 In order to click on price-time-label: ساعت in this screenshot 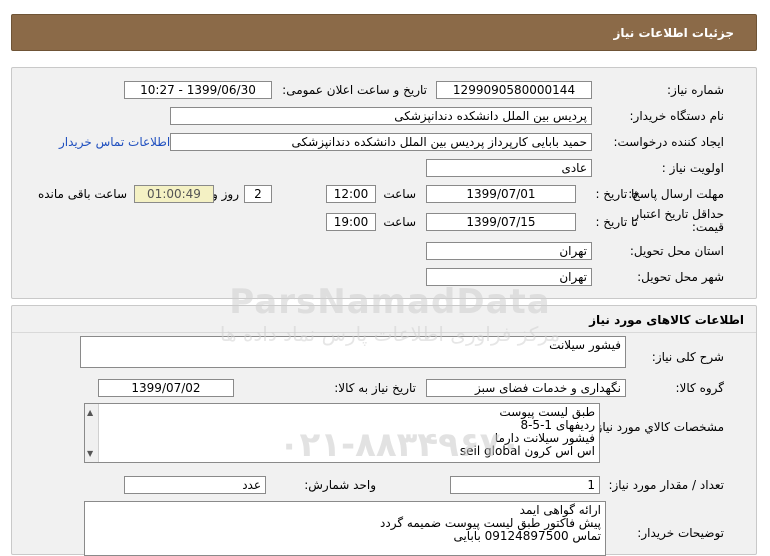, I will do `click(399, 222)`.